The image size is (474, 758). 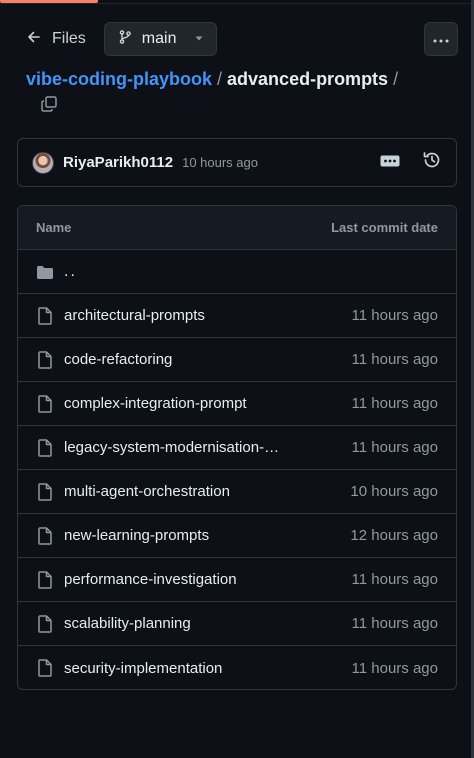 What do you see at coordinates (127, 623) in the screenshot?
I see `file-name-link: scalability-planning` at bounding box center [127, 623].